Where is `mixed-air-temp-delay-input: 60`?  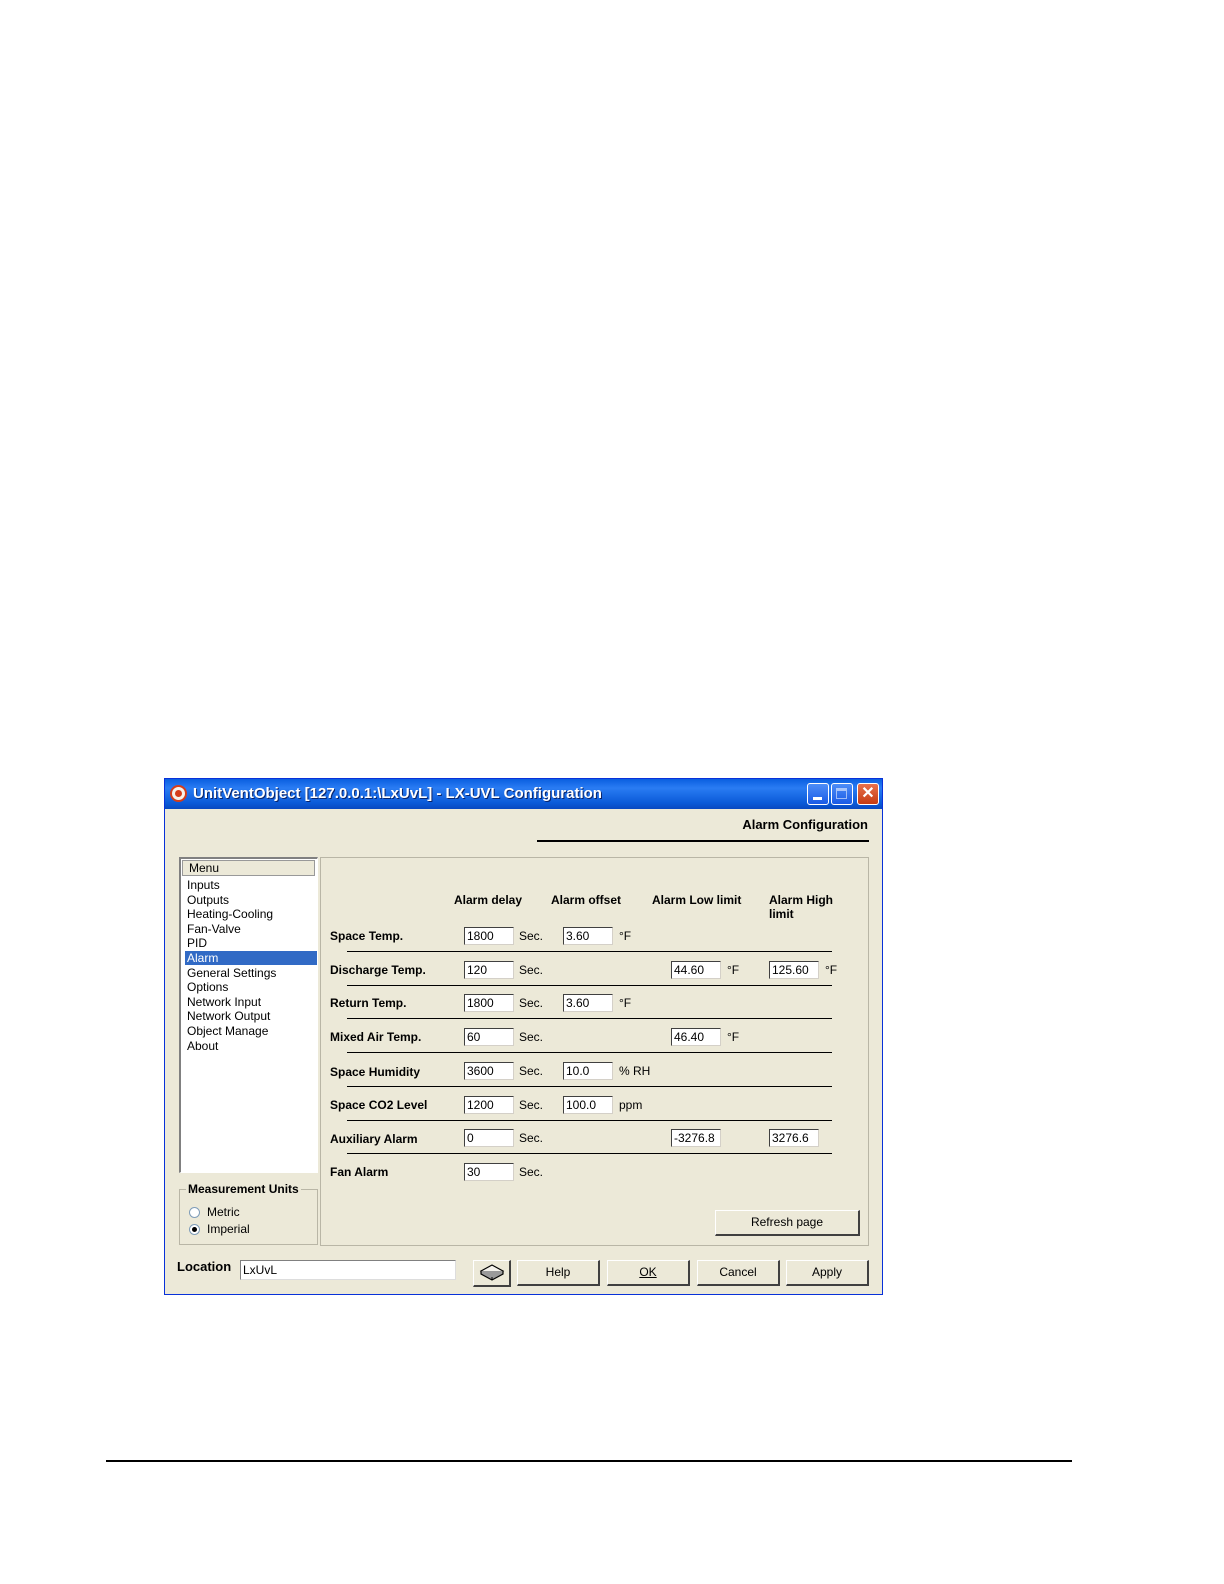
mixed-air-temp-delay-input: 60 is located at coordinates (489, 1037).